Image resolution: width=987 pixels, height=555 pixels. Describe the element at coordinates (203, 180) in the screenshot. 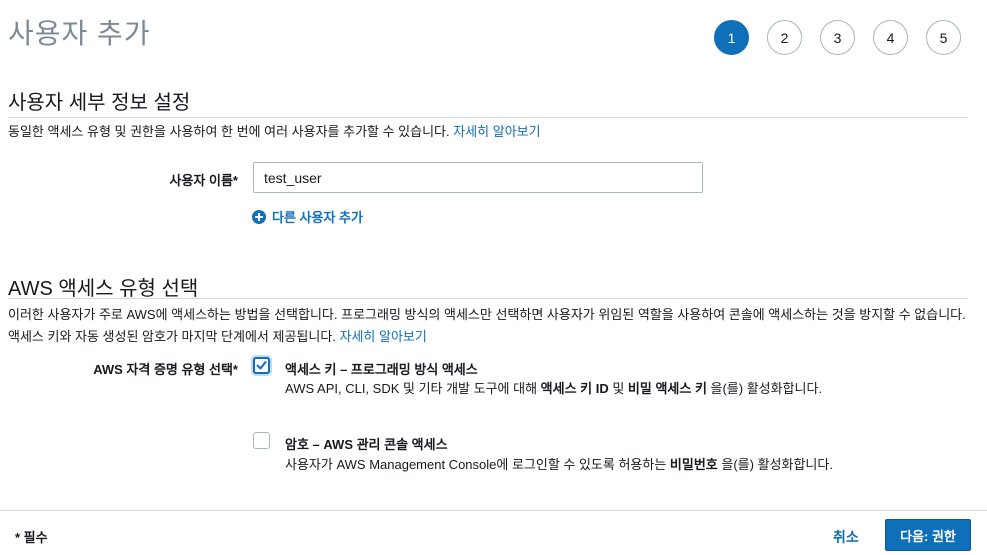

I see `username-label: 사용자 이름*` at that location.